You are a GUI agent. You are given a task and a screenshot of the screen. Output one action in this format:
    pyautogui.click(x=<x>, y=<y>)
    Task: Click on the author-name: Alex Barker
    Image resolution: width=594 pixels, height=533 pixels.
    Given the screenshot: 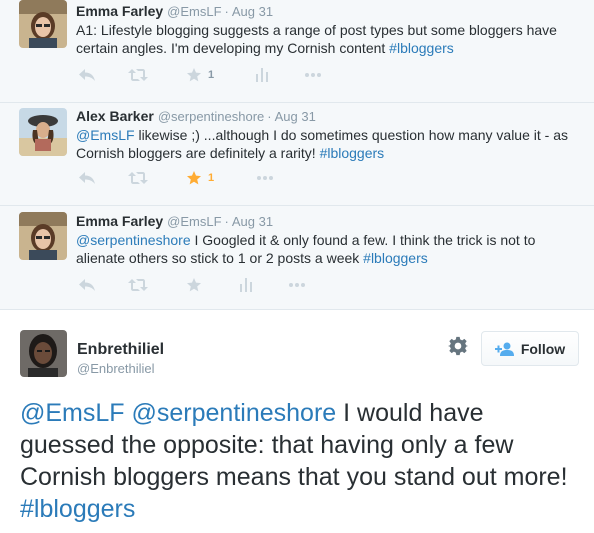 What is the action you would take?
    pyautogui.click(x=115, y=116)
    